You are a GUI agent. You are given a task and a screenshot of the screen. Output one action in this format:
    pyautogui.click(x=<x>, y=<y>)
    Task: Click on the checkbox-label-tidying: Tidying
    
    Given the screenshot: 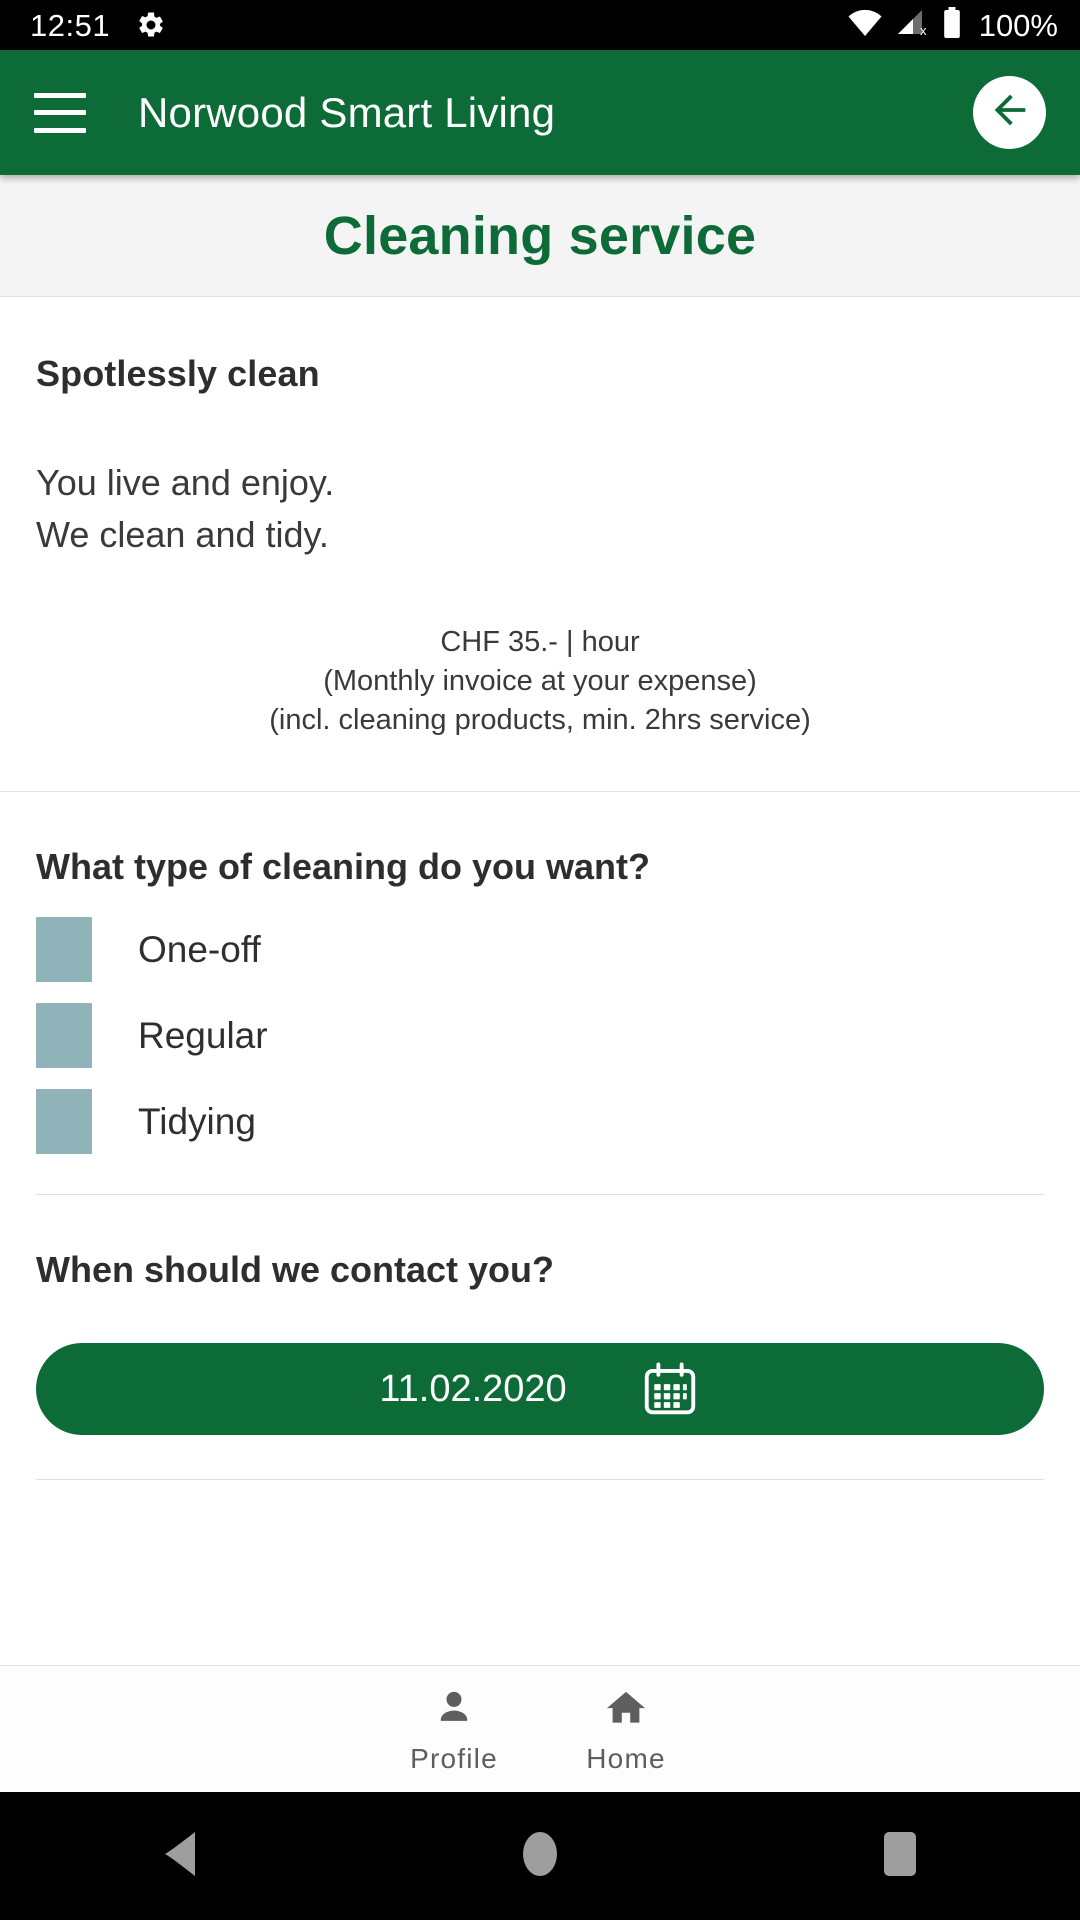 What is the action you would take?
    pyautogui.click(x=197, y=1121)
    